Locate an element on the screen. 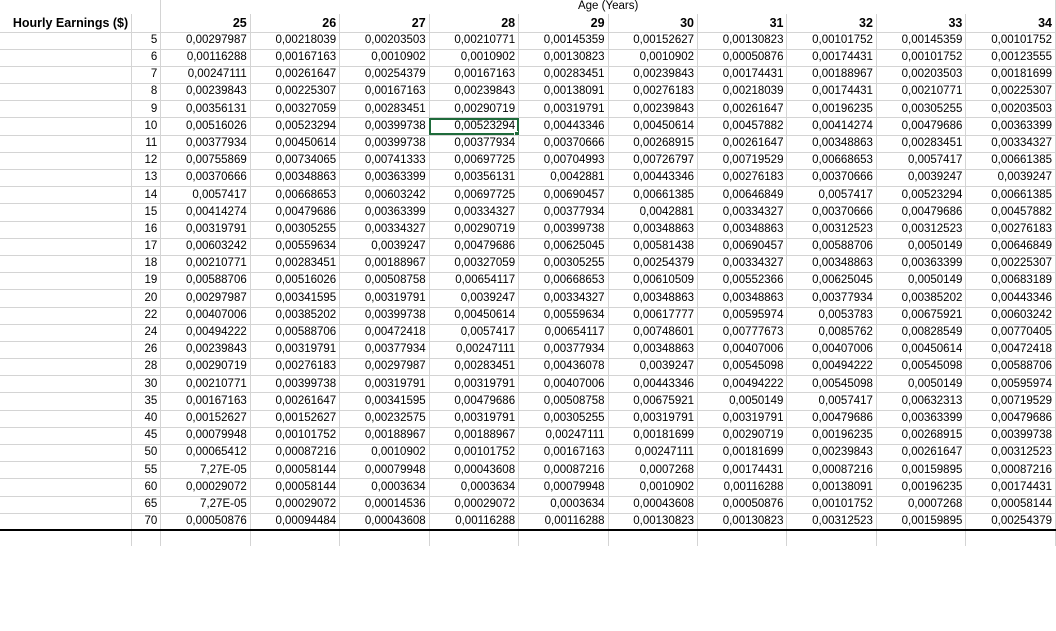 The image size is (1056, 631). data-cell: 0,00283451 is located at coordinates (384, 109).